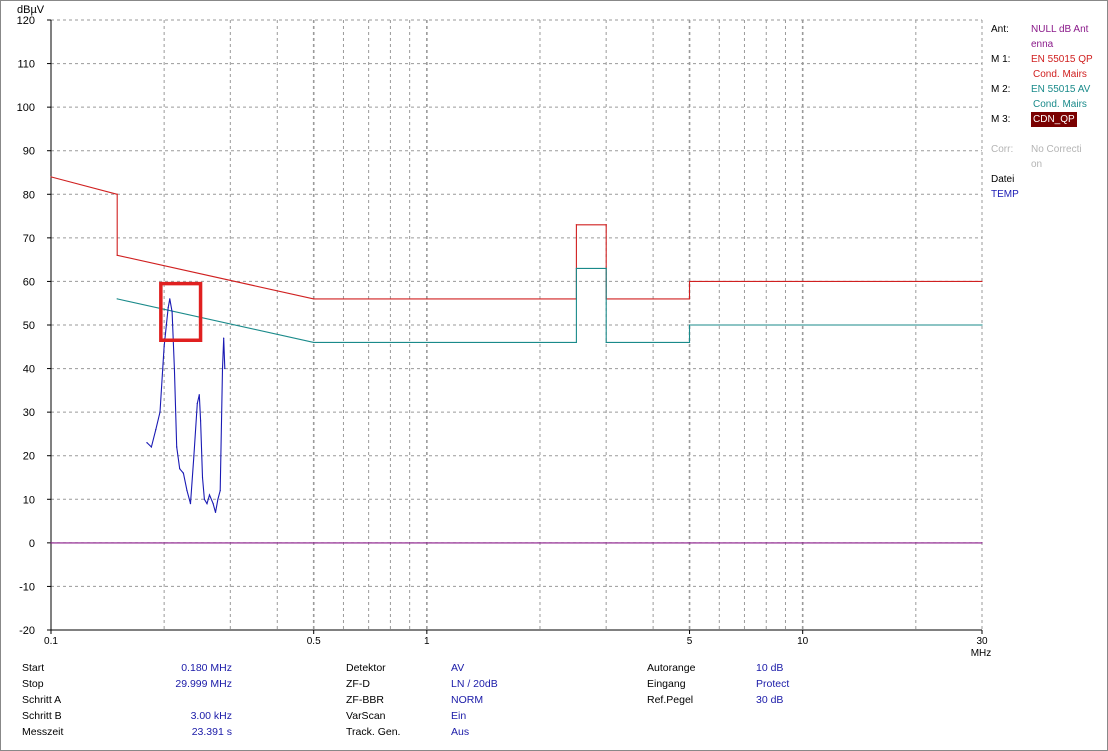  What do you see at coordinates (1046, 179) in the screenshot?
I see `legend-datei-row: Datei` at bounding box center [1046, 179].